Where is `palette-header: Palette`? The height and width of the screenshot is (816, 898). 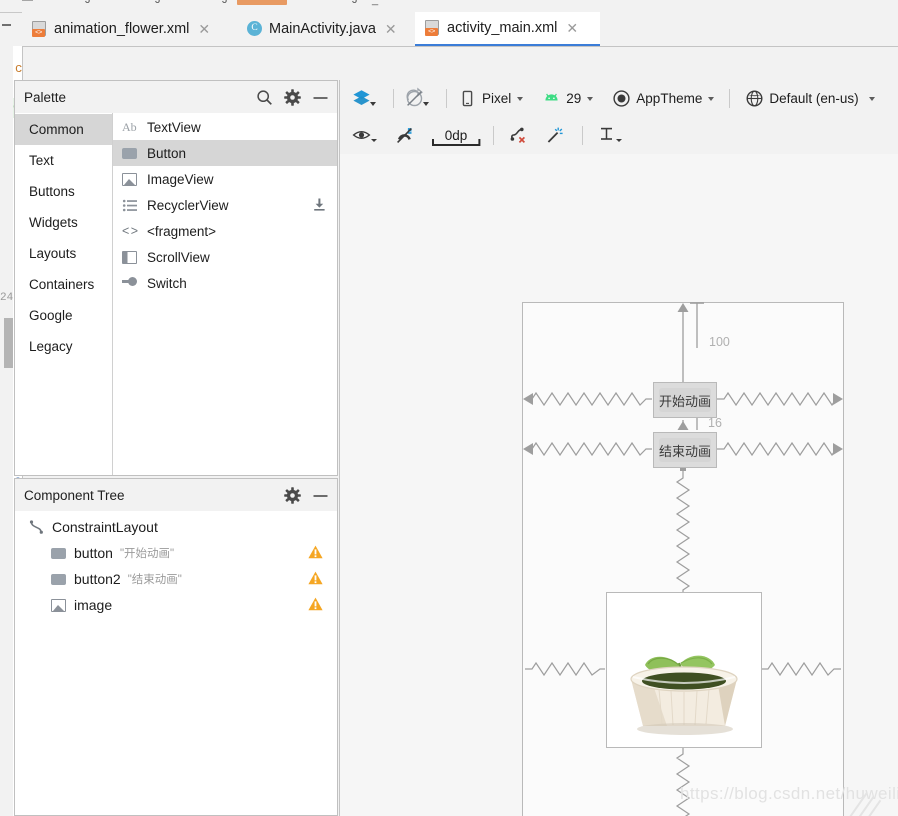
palette-header: Palette is located at coordinates (176, 97).